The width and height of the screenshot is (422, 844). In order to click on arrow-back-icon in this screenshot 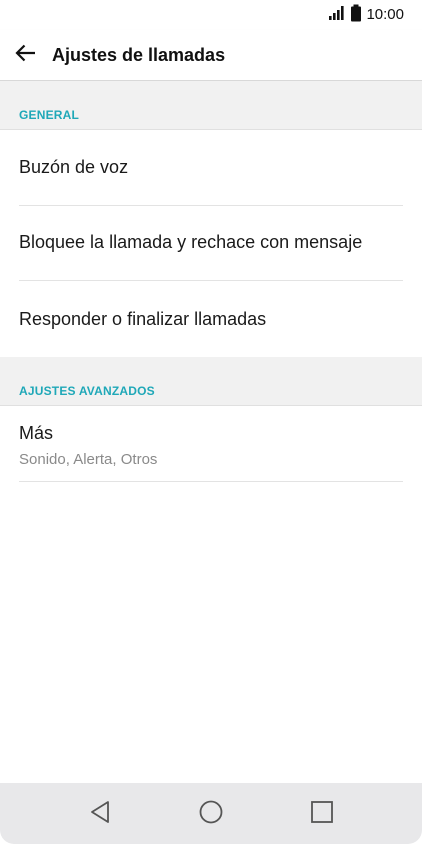, I will do `click(26, 55)`.